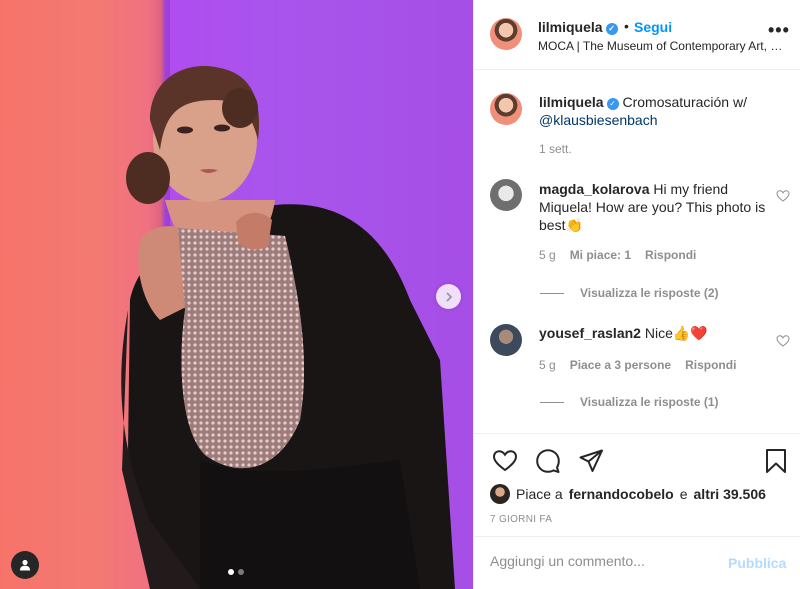 The height and width of the screenshot is (589, 800). Describe the element at coordinates (684, 102) in the screenshot. I see `caption-body: Cromosaturación w/` at that location.